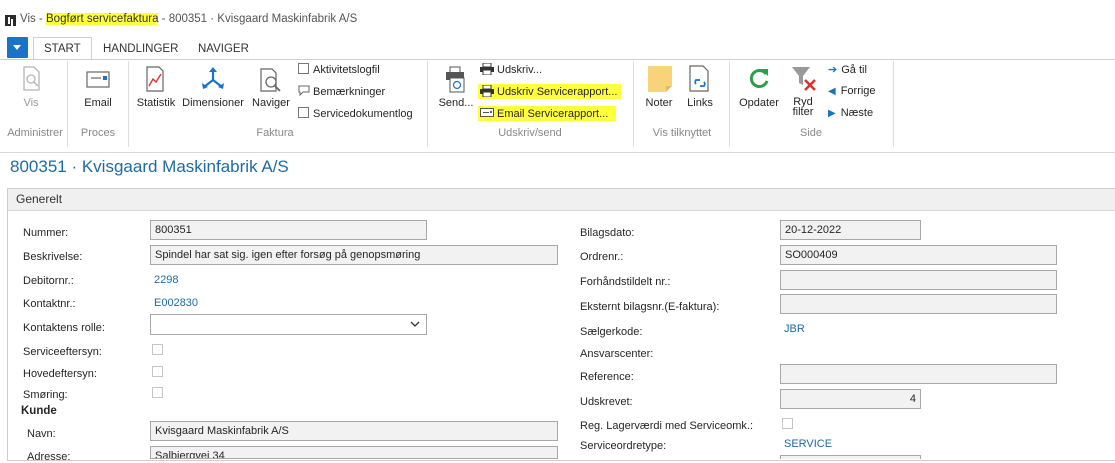 The height and width of the screenshot is (463, 1115). Describe the element at coordinates (341, 91) in the screenshot. I see `bemaerkninger-button: Bemærkninger` at that location.